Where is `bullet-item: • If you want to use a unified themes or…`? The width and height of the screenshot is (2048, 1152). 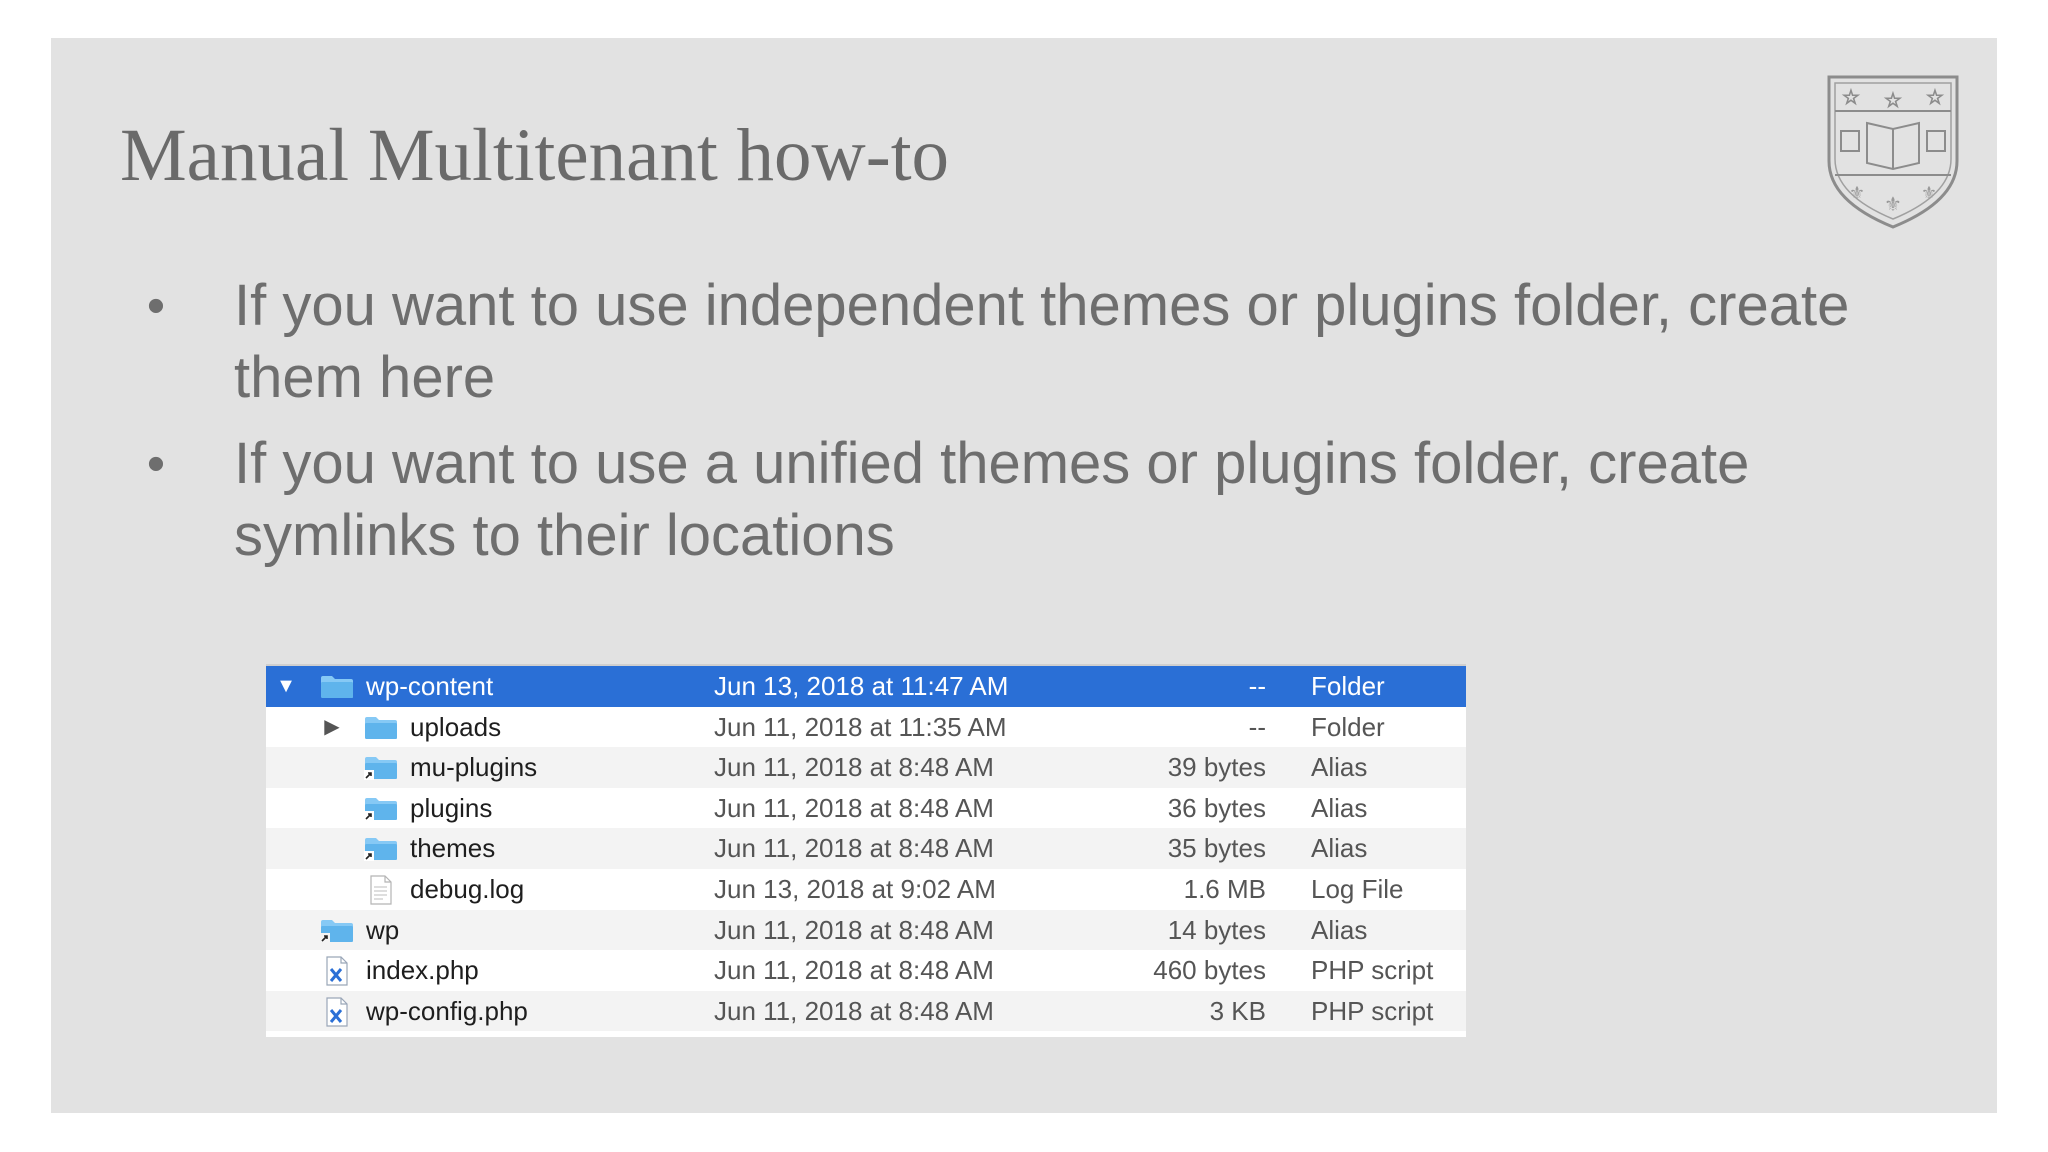
bullet-item: • If you want to use a unified themes or… is located at coordinates (1036, 500).